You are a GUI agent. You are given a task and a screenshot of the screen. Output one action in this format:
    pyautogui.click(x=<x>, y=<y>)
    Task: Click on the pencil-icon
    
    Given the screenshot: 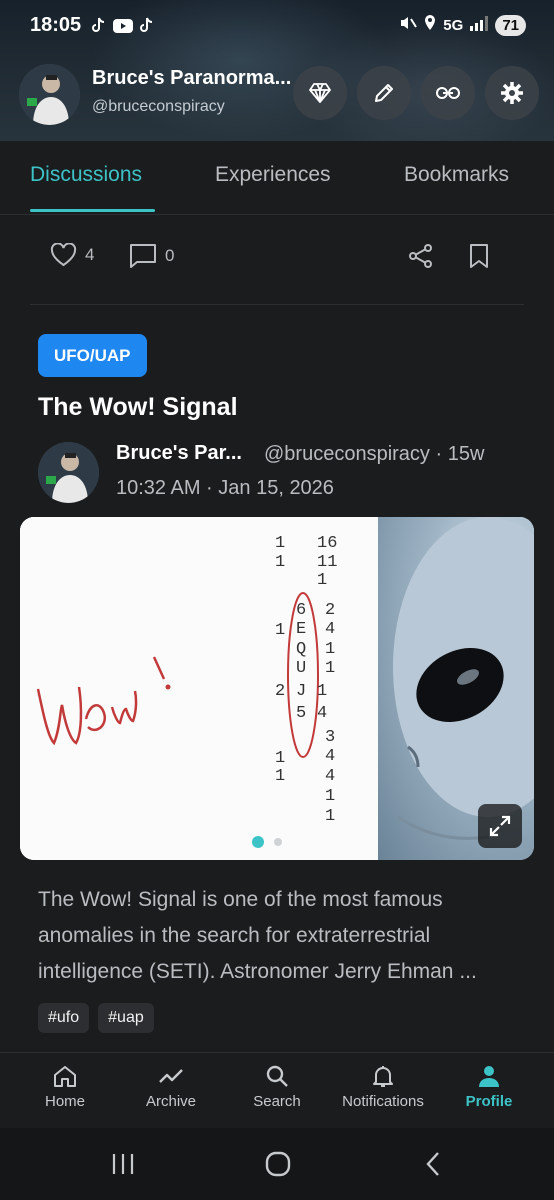 What is the action you would take?
    pyautogui.click(x=384, y=93)
    